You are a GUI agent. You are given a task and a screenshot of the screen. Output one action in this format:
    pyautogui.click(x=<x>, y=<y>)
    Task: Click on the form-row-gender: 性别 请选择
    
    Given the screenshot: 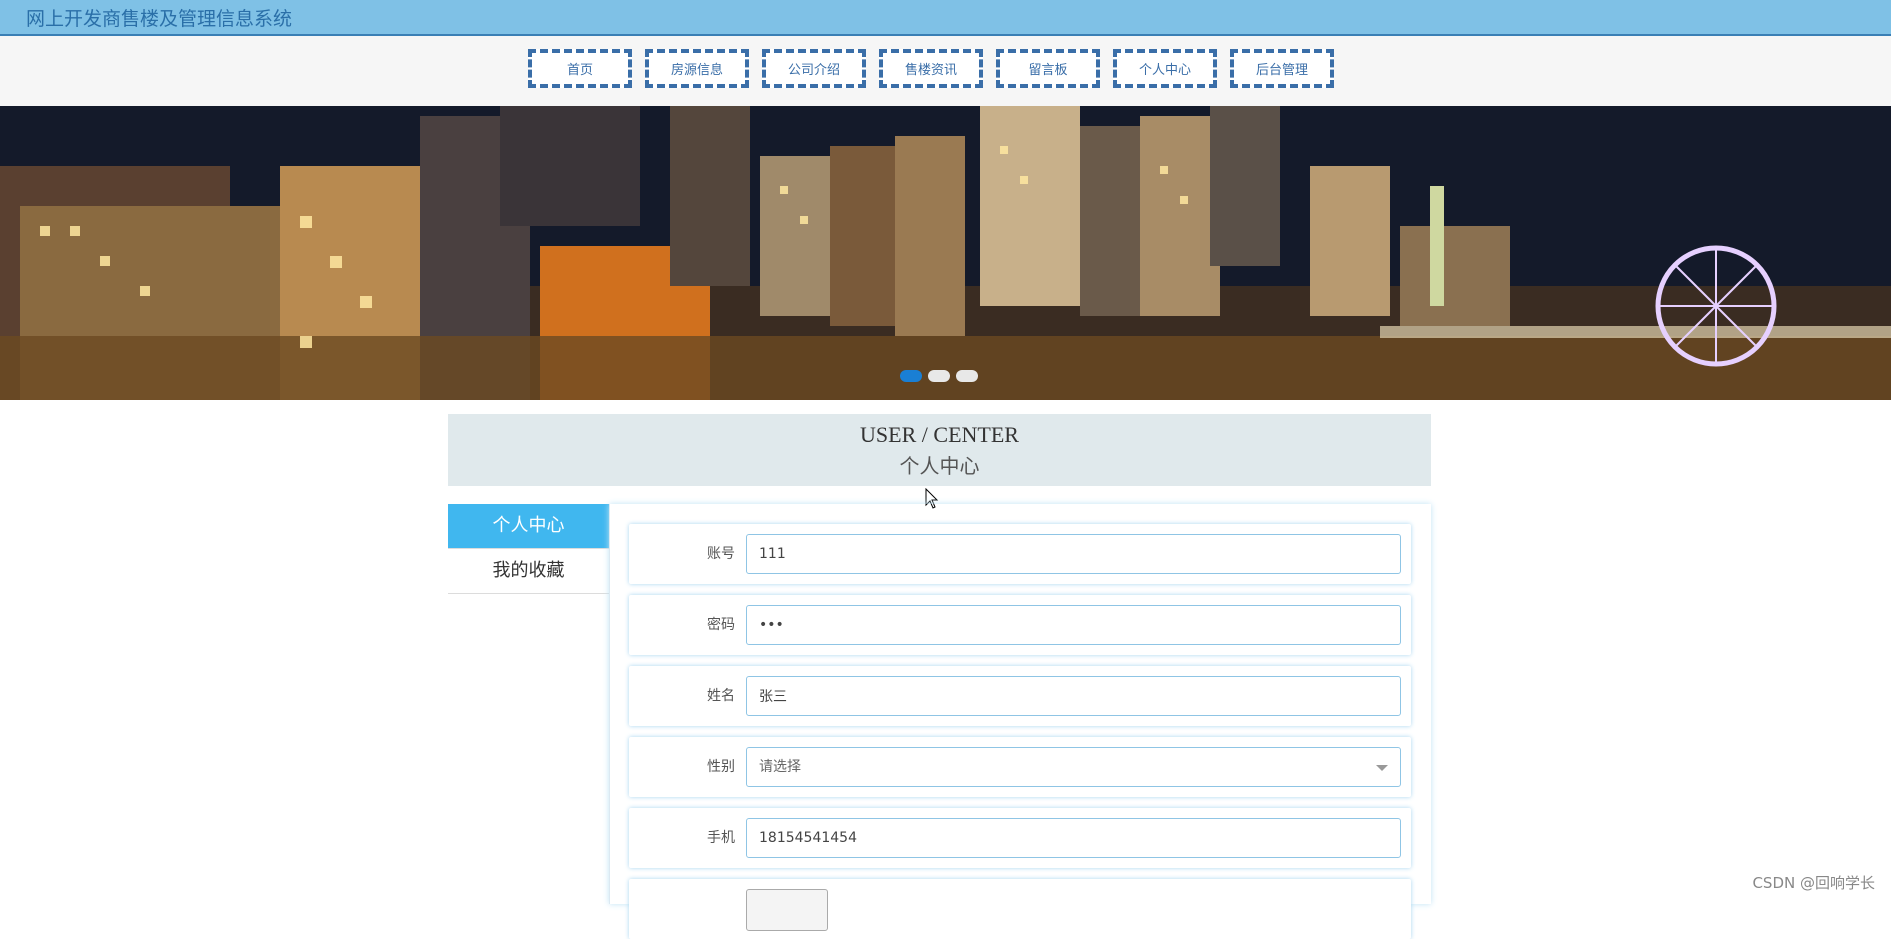 What is the action you would take?
    pyautogui.click(x=1020, y=767)
    